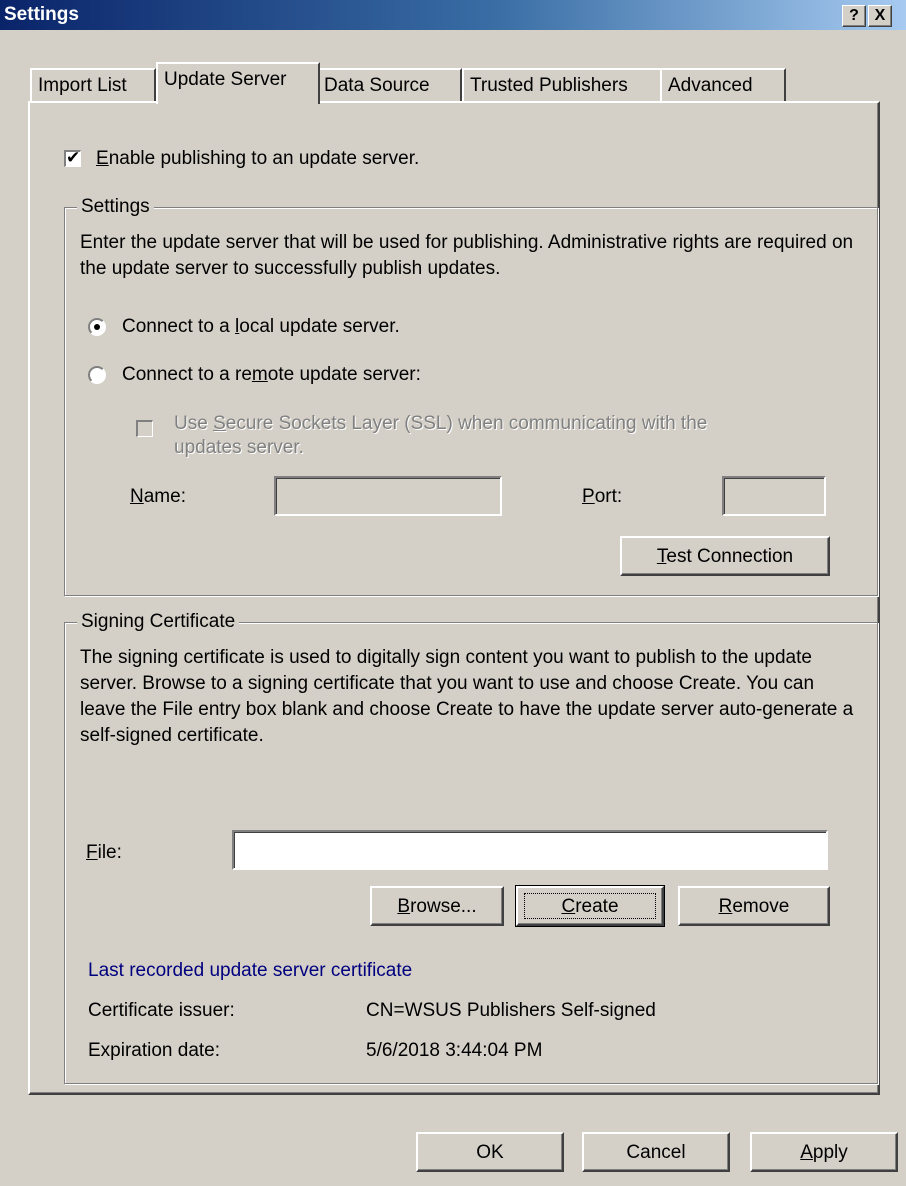 The image size is (906, 1186). Describe the element at coordinates (238, 83) in the screenshot. I see `tab-update-server: Update Server` at that location.